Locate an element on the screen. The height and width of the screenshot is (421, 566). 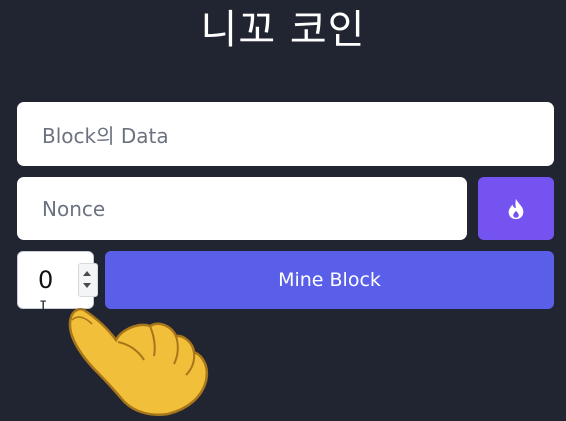
mine-block-label: Mine Block is located at coordinates (329, 280).